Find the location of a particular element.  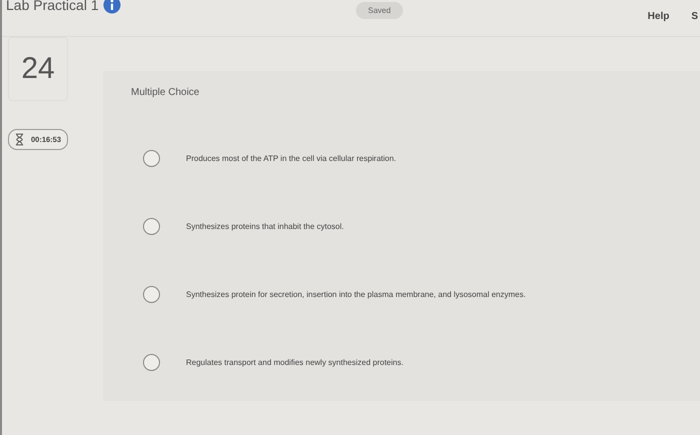

hourglass-icon is located at coordinates (19, 139).